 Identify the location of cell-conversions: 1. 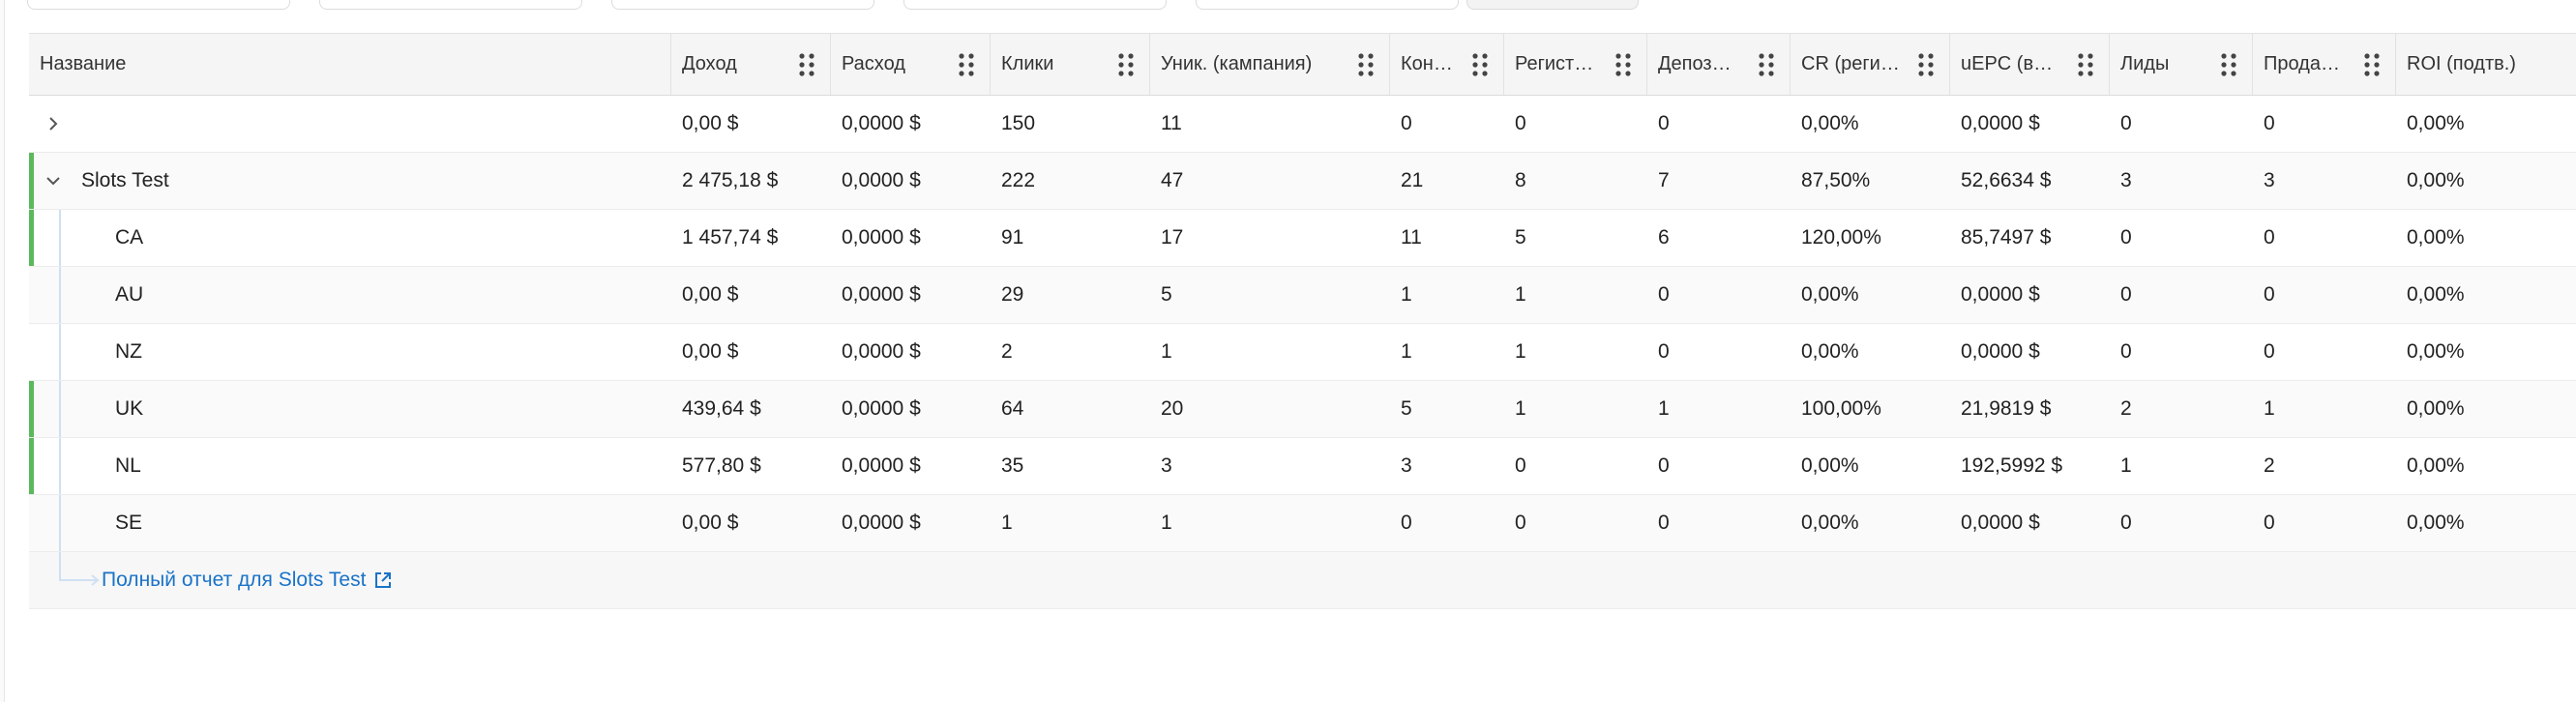
(1406, 294).